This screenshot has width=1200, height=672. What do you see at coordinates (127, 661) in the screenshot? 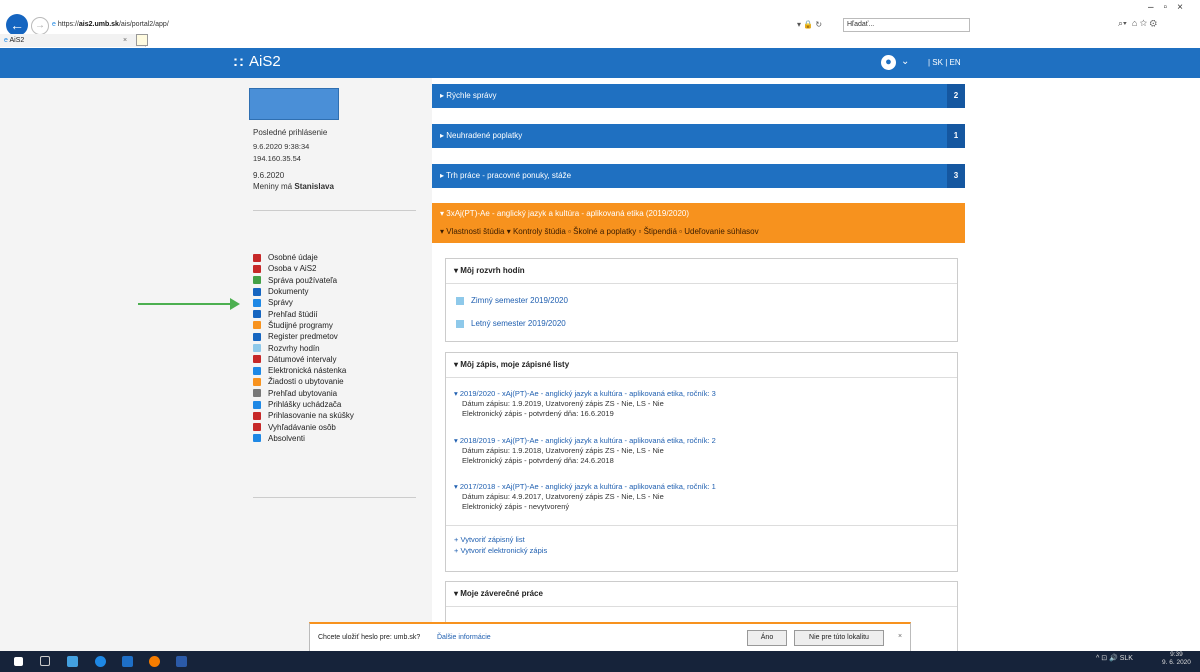
I see `outlook-icon` at bounding box center [127, 661].